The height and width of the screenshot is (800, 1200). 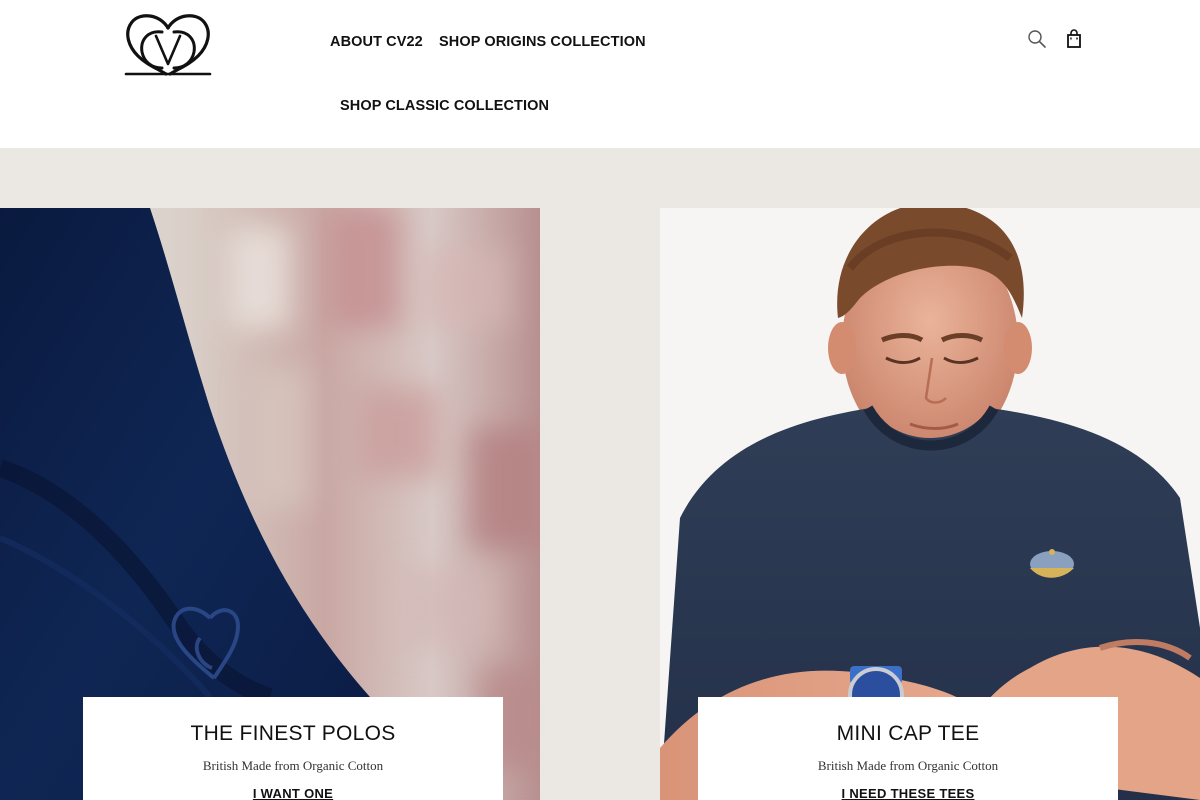 I want to click on shopping-bag-icon, so click(x=1074, y=39).